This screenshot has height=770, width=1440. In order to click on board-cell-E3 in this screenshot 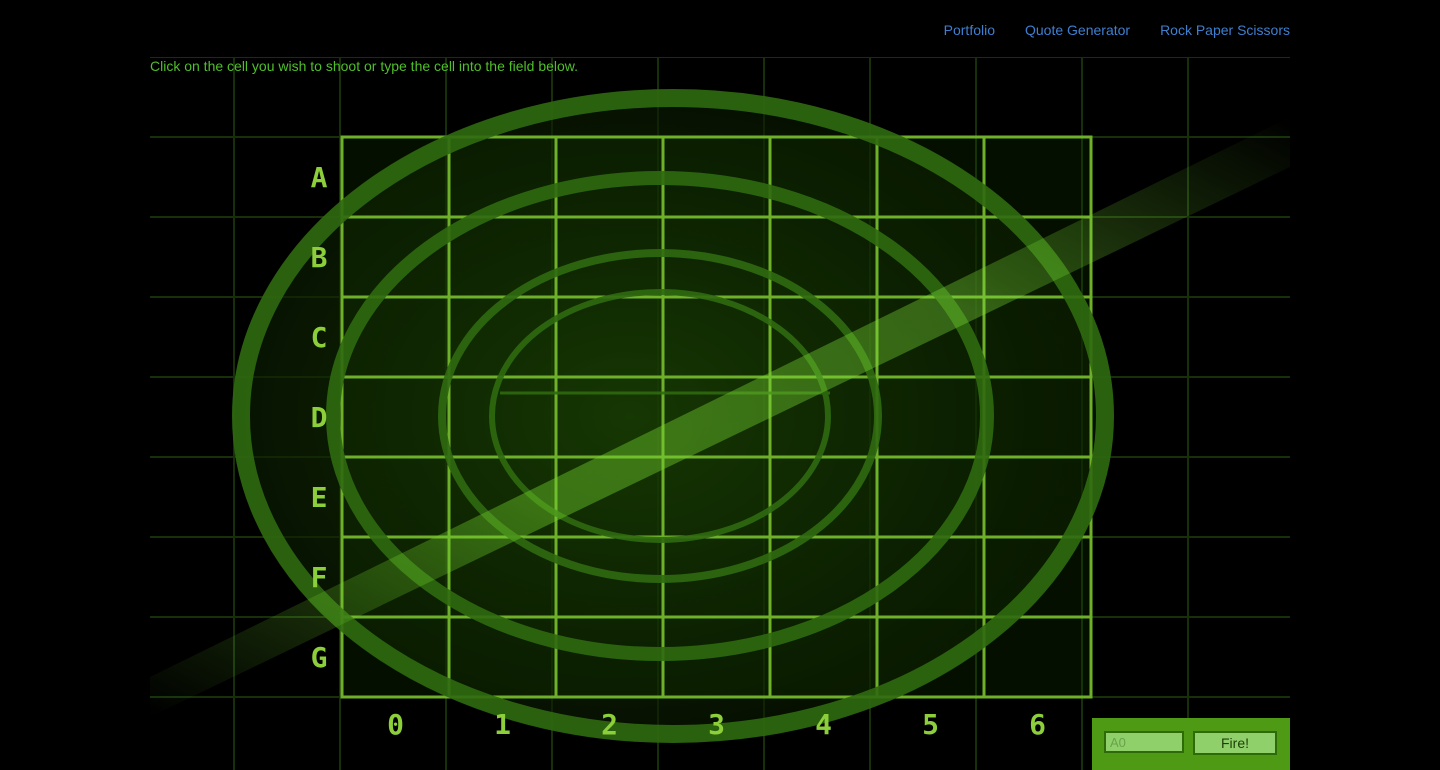, I will do `click(716, 497)`.